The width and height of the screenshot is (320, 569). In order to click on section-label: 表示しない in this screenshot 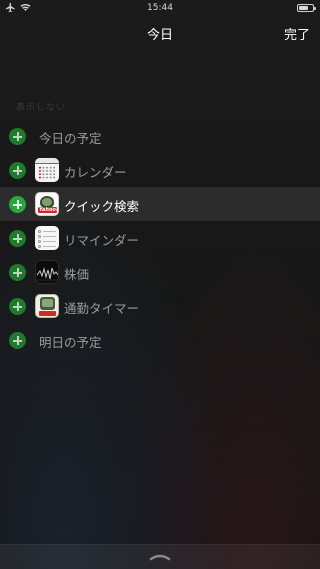, I will do `click(41, 108)`.